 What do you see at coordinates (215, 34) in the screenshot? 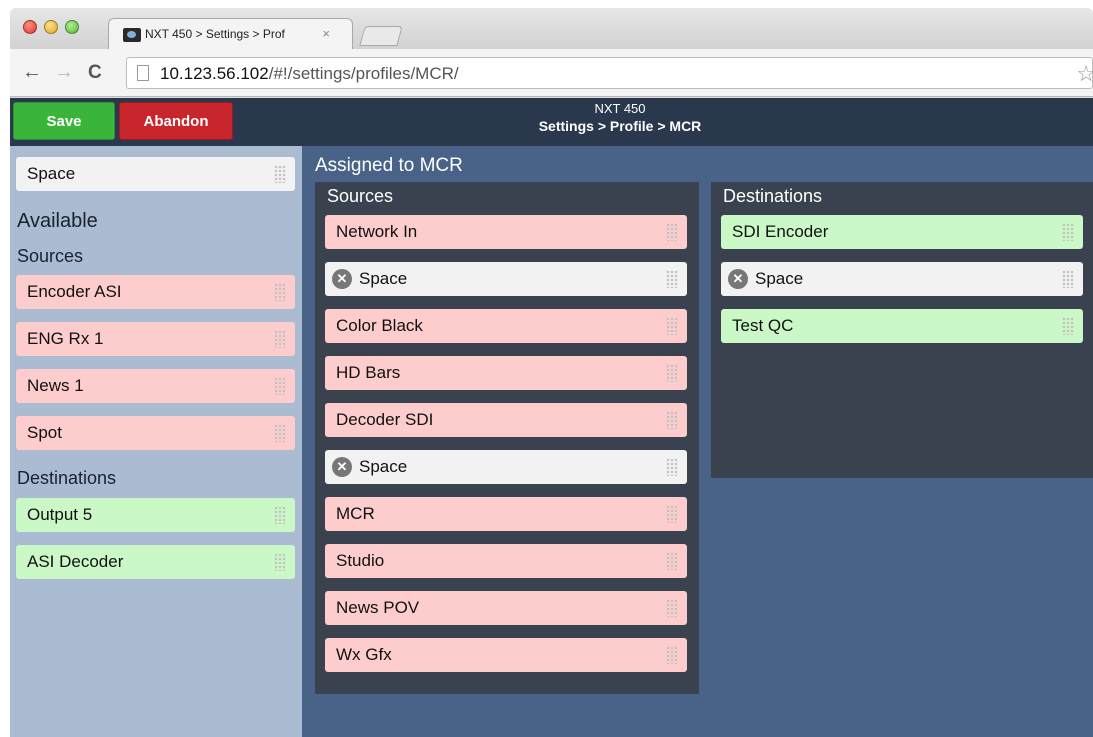
I see `tab-title: NXT 450 > Settings > Prof` at bounding box center [215, 34].